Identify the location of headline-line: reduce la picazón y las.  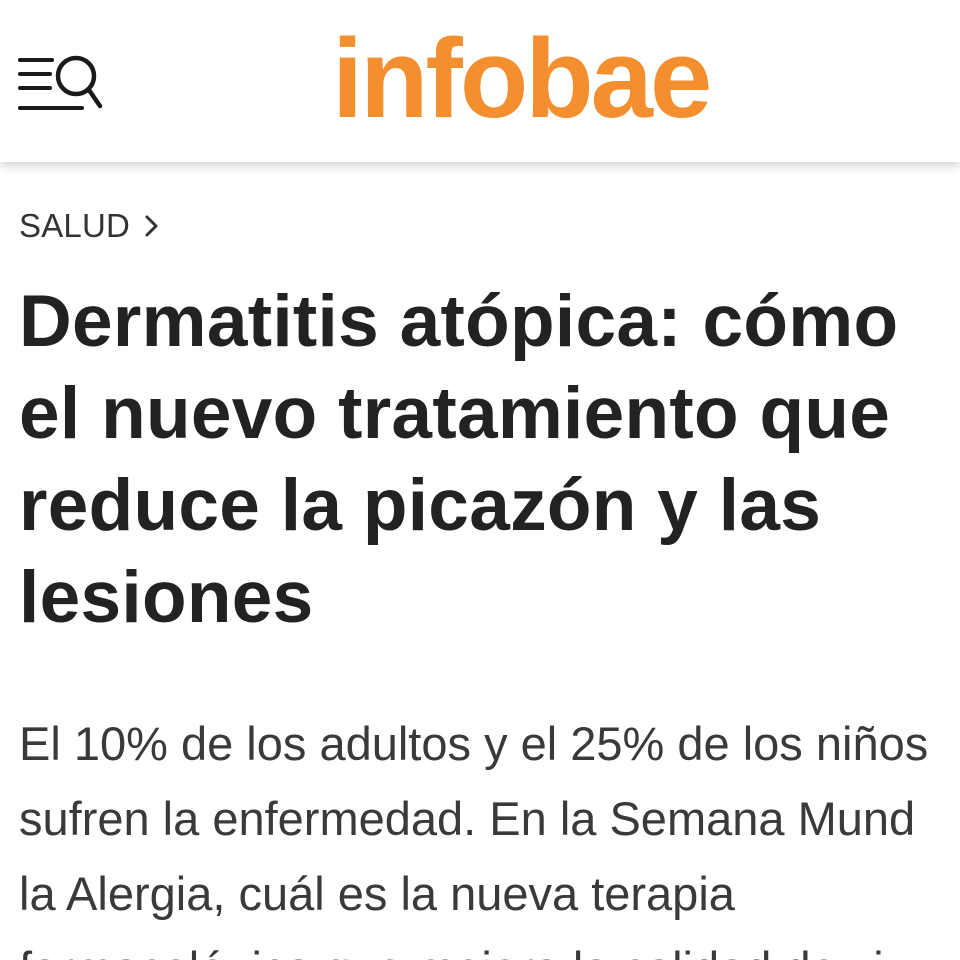
(420, 505).